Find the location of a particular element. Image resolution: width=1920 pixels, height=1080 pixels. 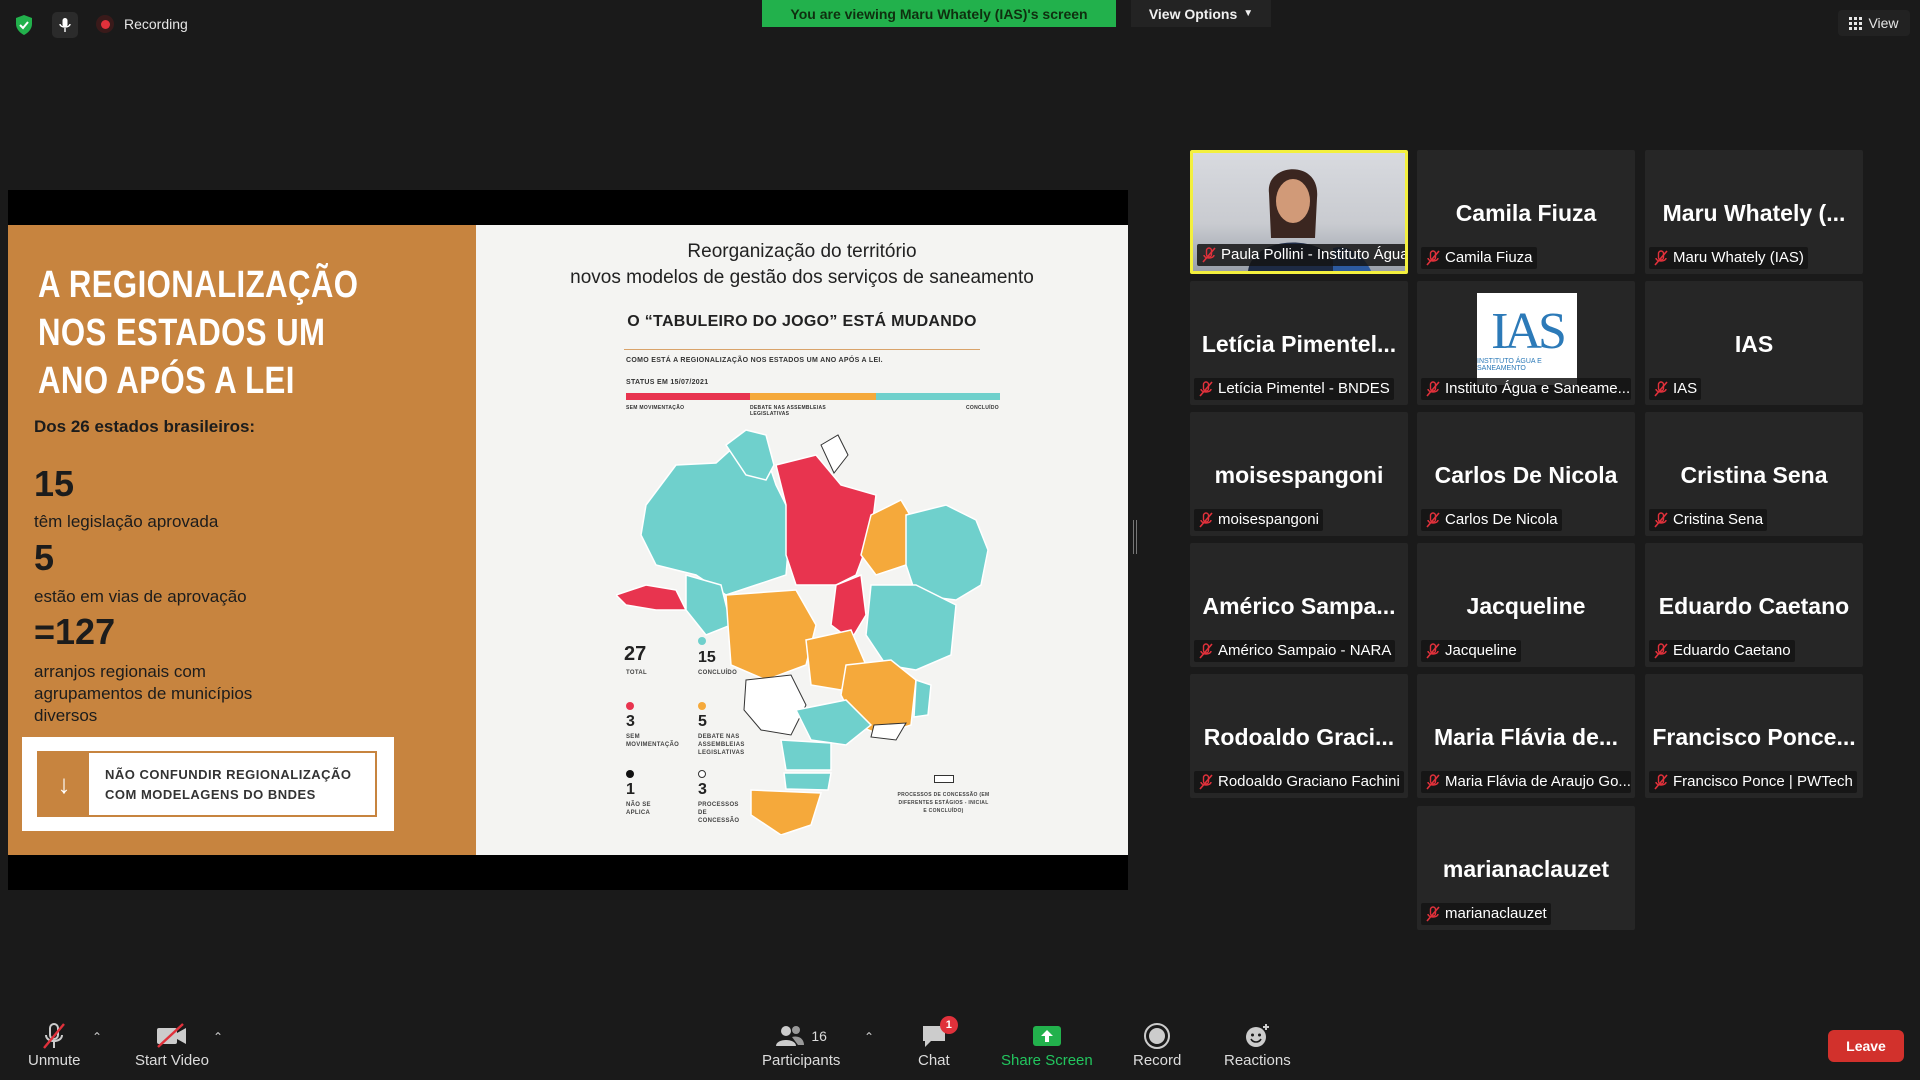

participant-display-name: moisespangoni is located at coordinates (1299, 475).